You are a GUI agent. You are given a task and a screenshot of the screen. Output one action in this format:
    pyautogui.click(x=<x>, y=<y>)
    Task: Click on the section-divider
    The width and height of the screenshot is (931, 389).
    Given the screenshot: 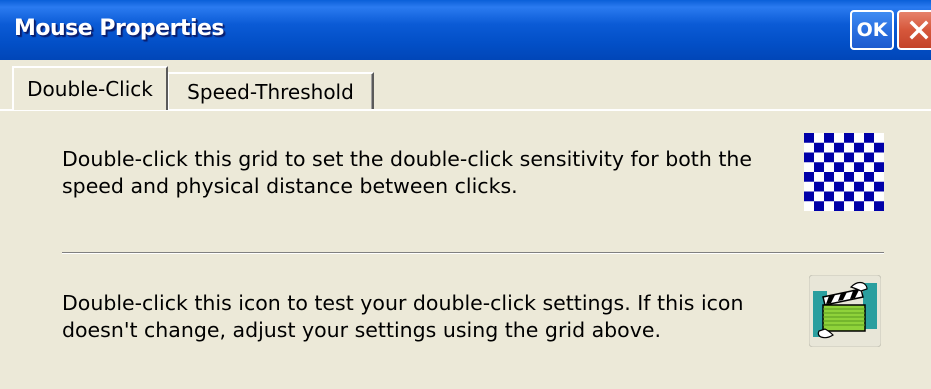 What is the action you would take?
    pyautogui.click(x=473, y=253)
    